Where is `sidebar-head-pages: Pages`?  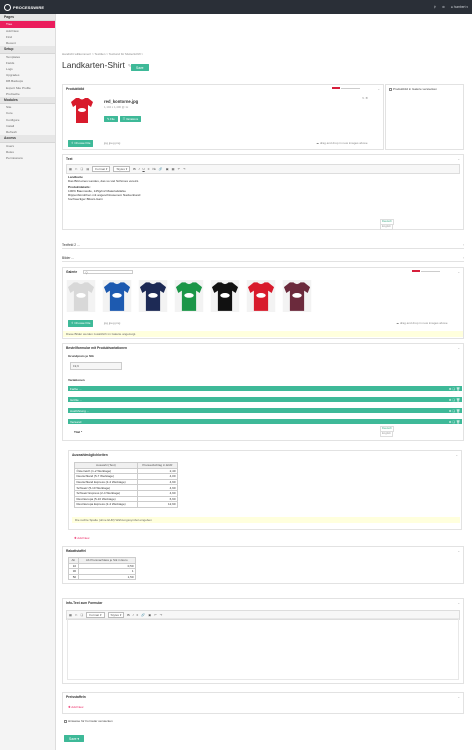
sidebar-head-pages: Pages is located at coordinates (27, 18).